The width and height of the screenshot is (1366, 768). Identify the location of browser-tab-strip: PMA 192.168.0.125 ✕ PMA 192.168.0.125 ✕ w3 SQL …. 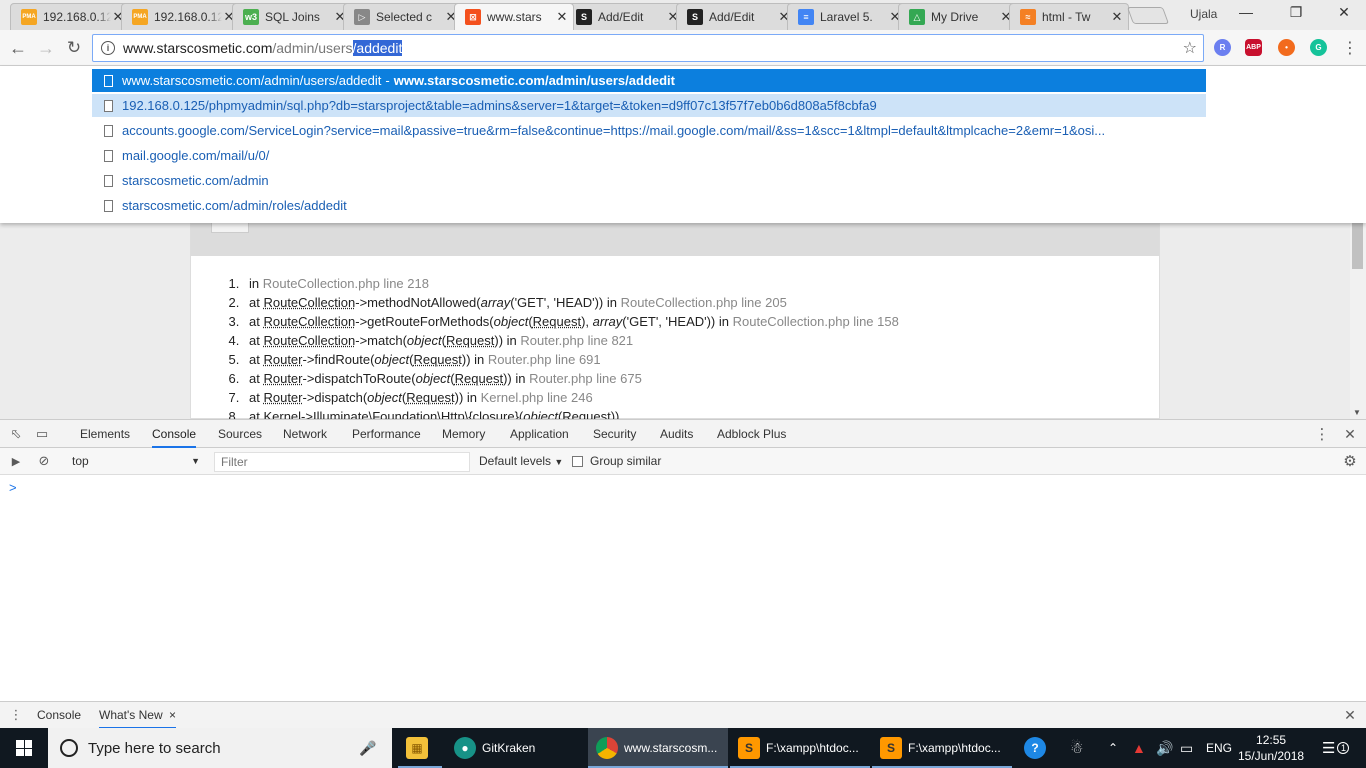
(683, 15).